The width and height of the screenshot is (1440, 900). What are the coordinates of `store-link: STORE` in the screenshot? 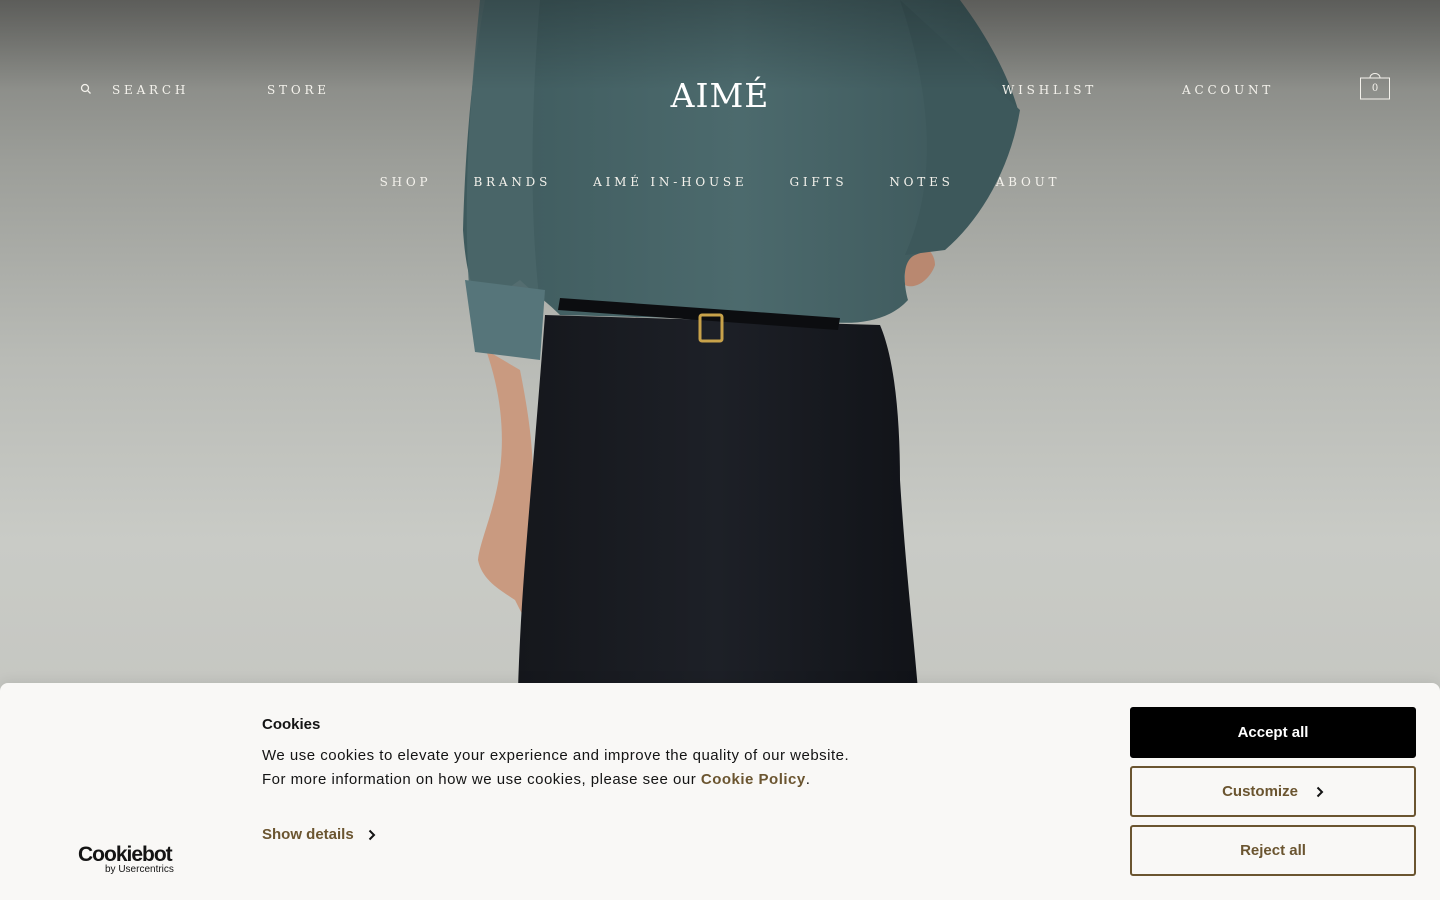 It's located at (298, 90).